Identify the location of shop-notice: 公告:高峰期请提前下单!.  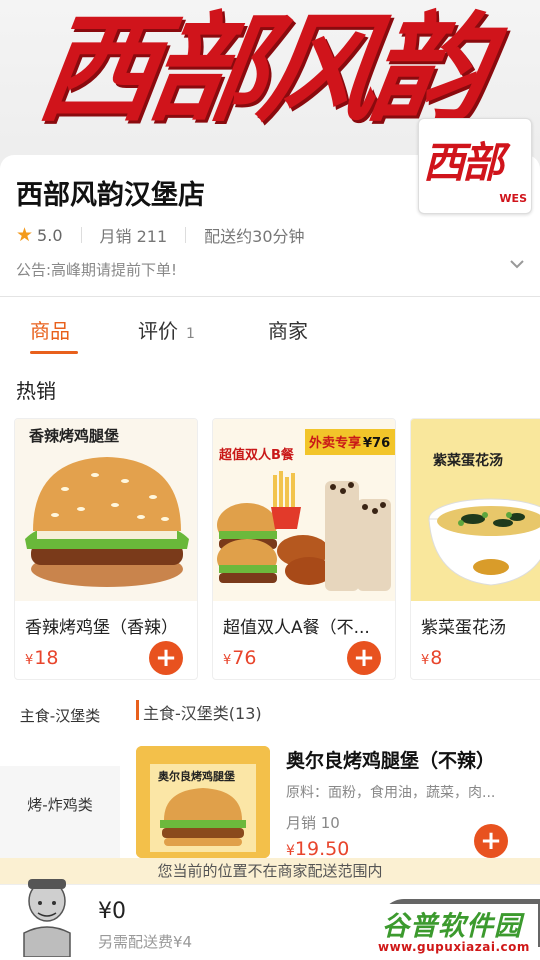
(96, 269).